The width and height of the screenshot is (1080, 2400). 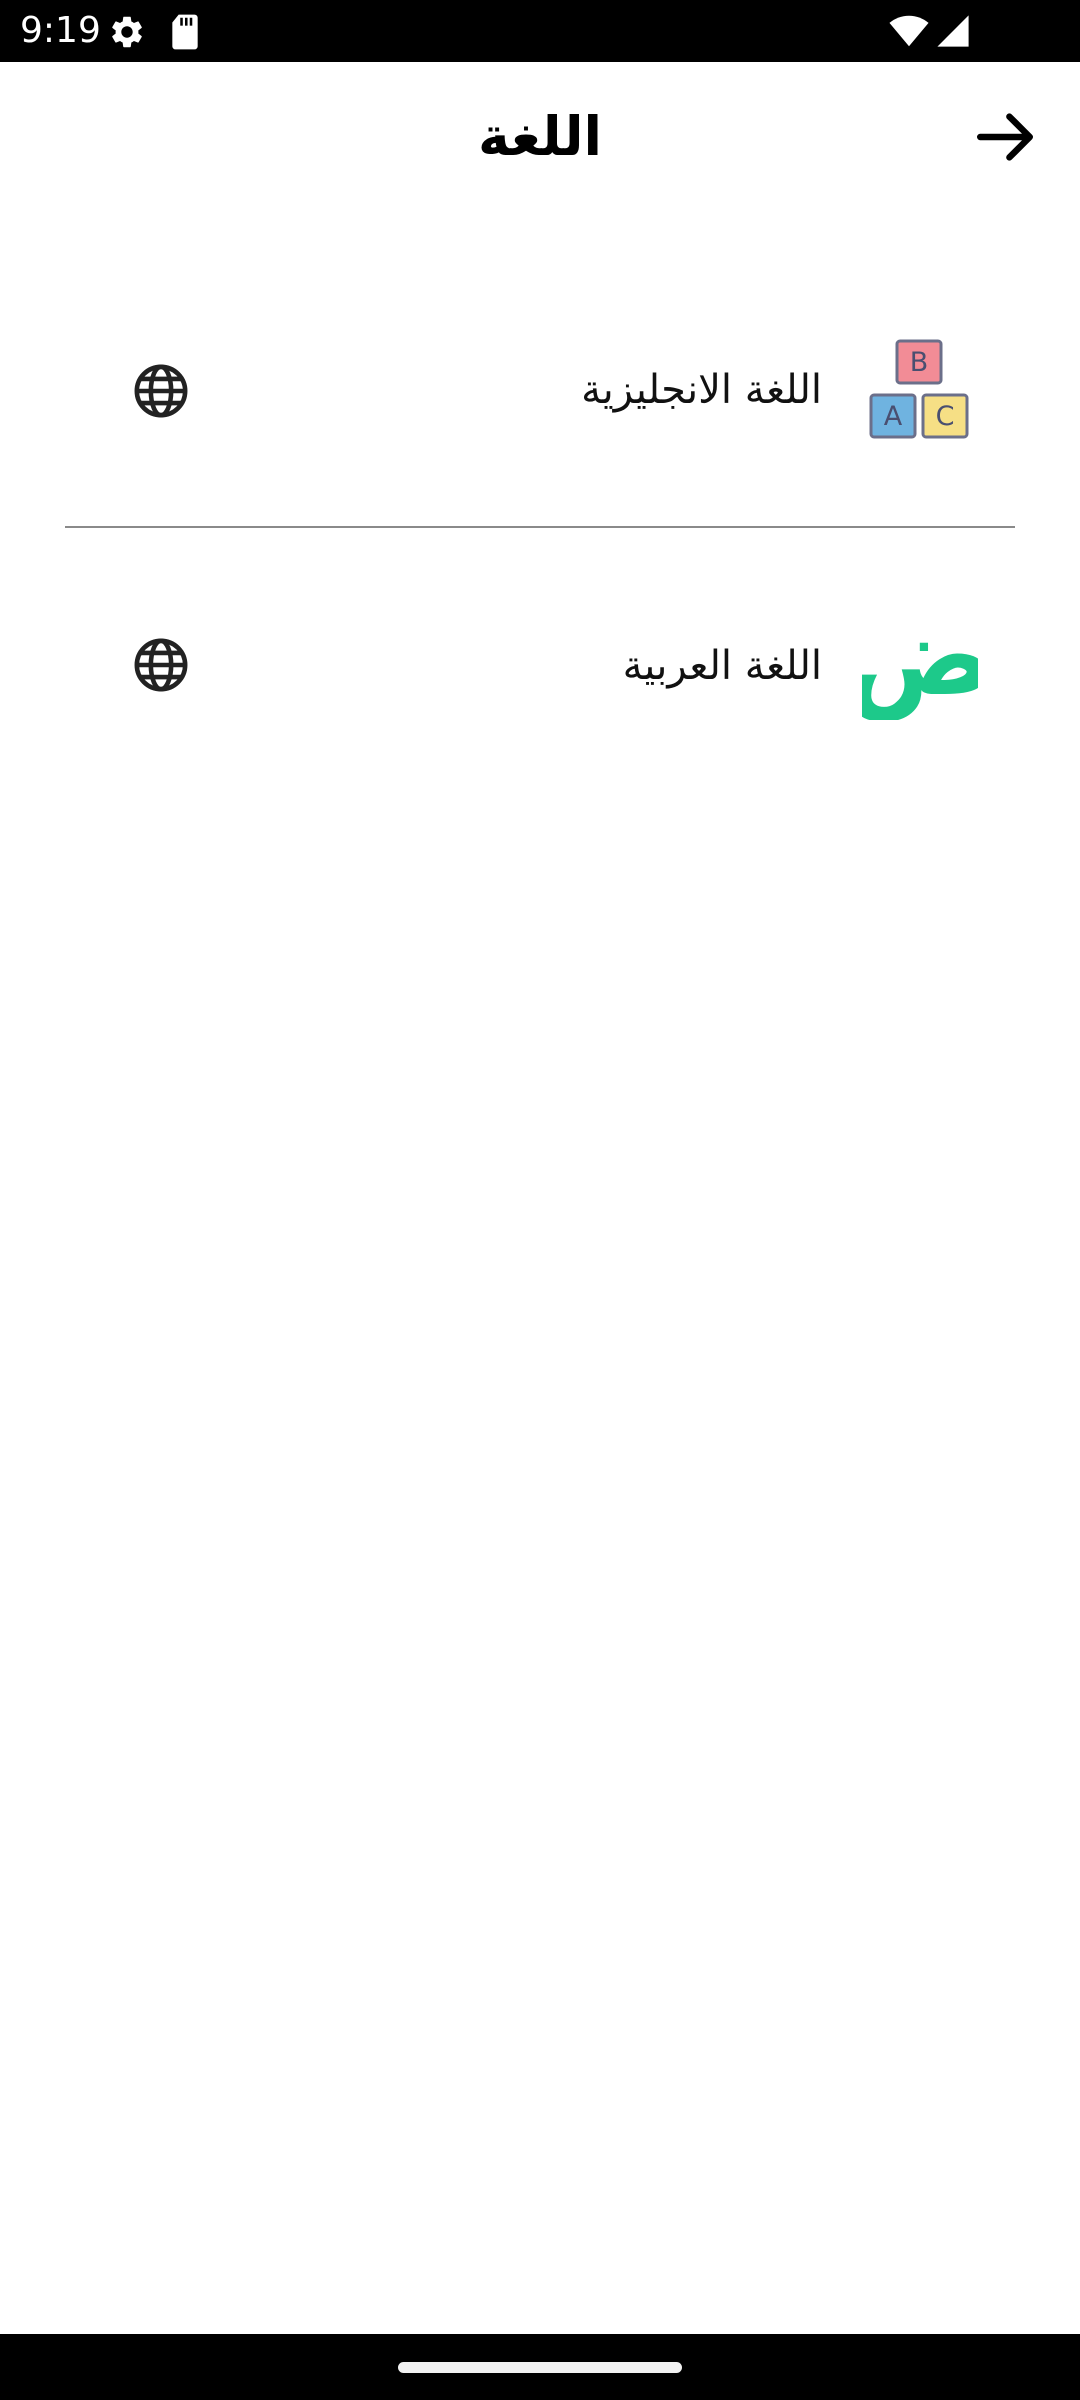 What do you see at coordinates (60, 30) in the screenshot?
I see `status-time: 9:19` at bounding box center [60, 30].